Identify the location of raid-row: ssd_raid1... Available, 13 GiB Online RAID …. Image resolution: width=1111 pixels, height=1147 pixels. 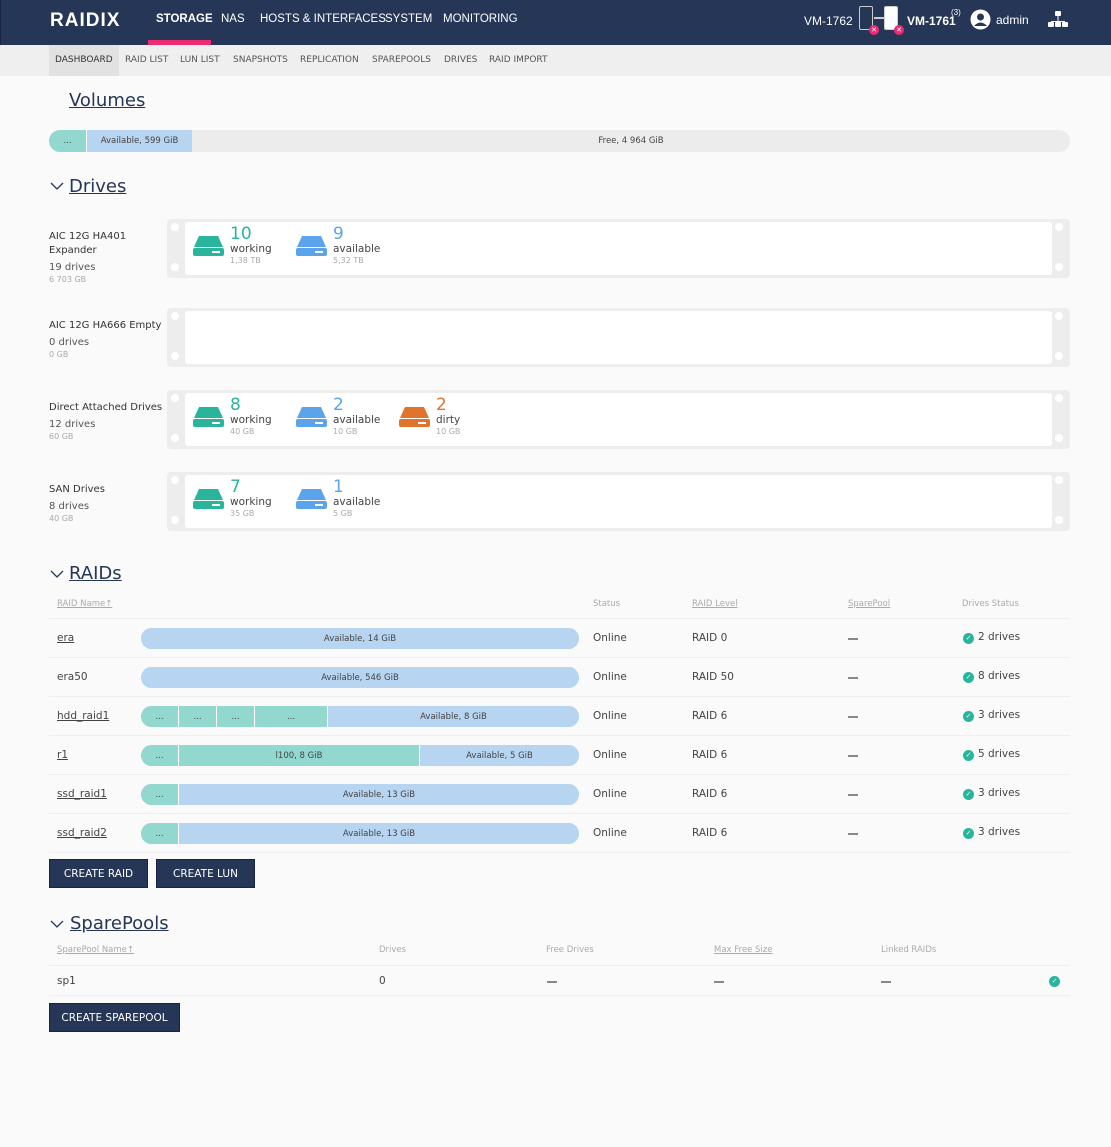
(559, 794).